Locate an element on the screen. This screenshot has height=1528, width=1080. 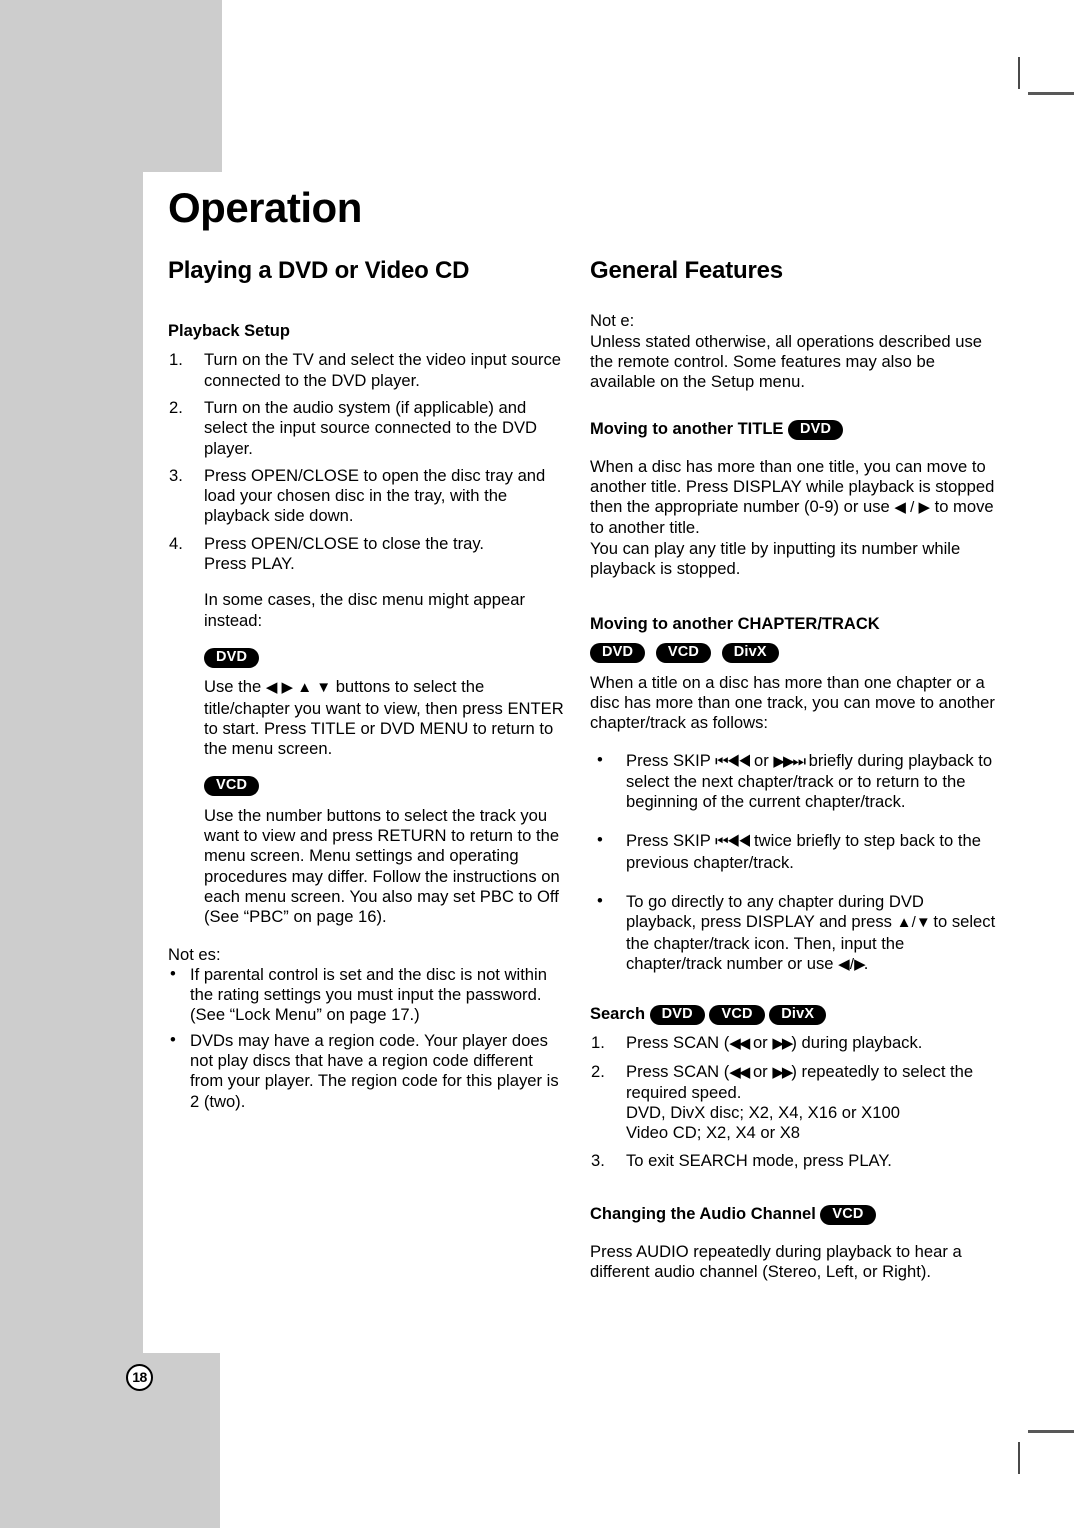
search-step: 3. To exit SEARCH mode, press PLAY. is located at coordinates (794, 1161).